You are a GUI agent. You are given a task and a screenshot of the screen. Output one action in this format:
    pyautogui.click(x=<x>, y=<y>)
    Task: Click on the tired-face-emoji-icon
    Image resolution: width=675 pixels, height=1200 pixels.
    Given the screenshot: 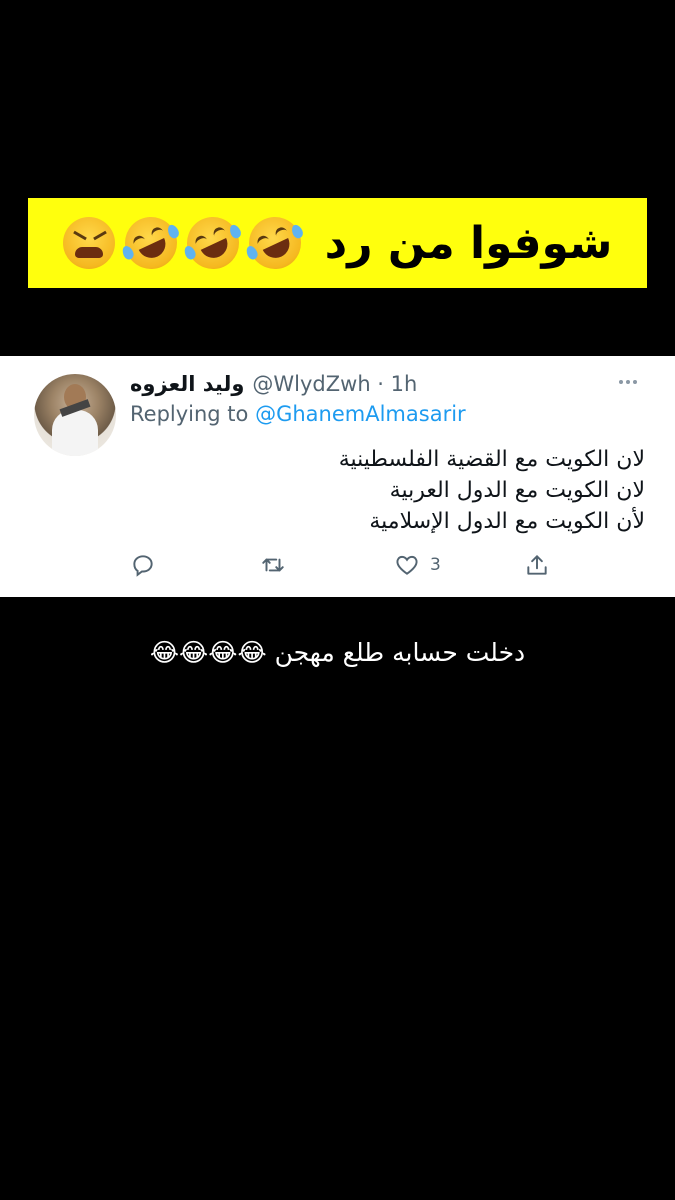 What is the action you would take?
    pyautogui.click(x=88, y=243)
    